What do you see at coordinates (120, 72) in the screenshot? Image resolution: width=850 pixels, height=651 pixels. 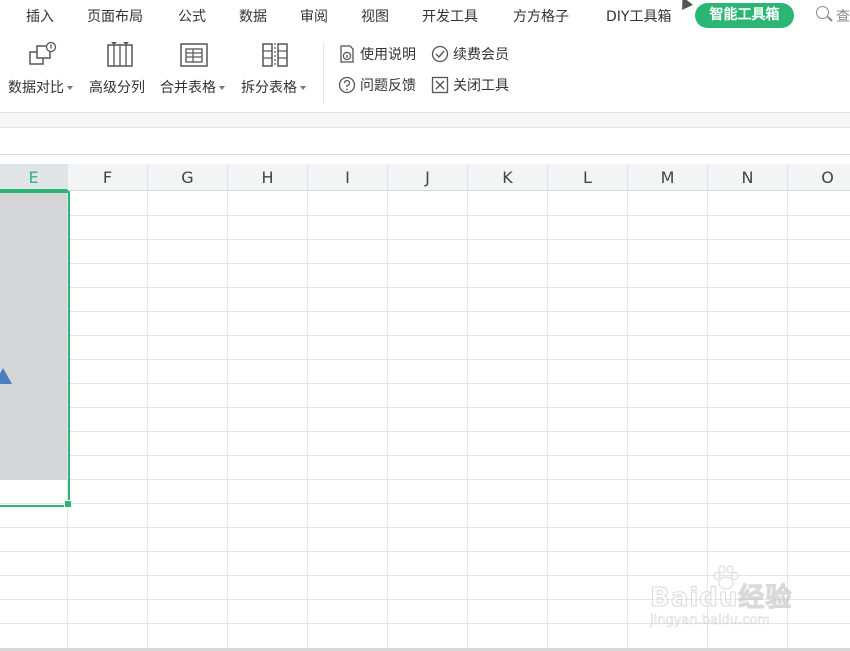 I see `advanced-split-button: 高级分列` at bounding box center [120, 72].